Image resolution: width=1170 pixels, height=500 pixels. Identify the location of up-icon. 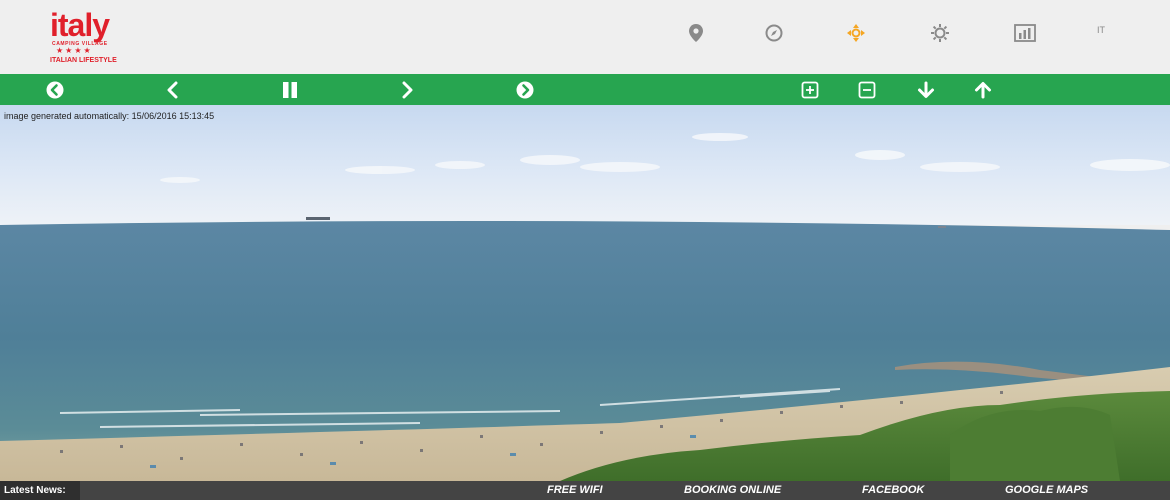
(983, 90).